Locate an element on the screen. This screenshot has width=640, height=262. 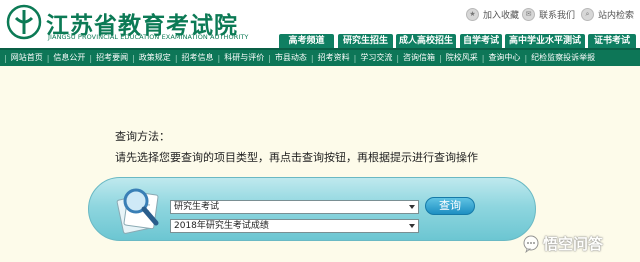
nav-item-exam-info: 招考信息 is located at coordinates (198, 58).